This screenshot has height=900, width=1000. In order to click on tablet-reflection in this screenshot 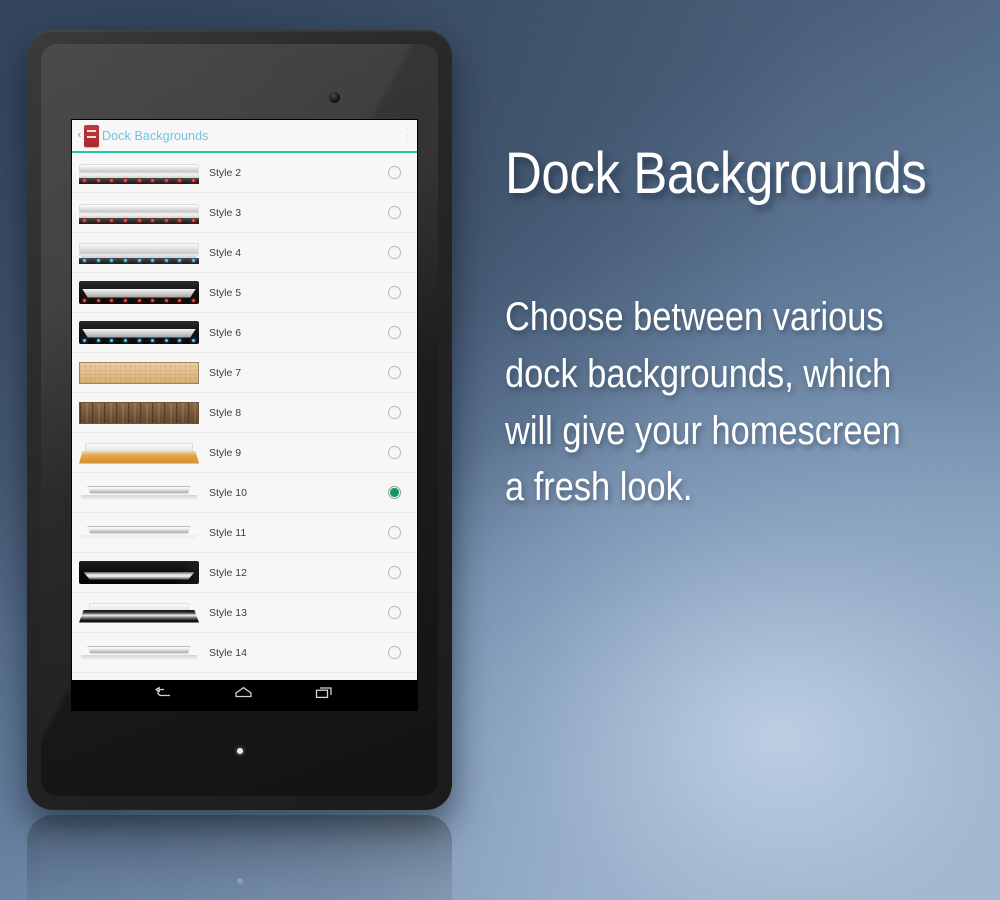, I will do `click(239, 857)`.